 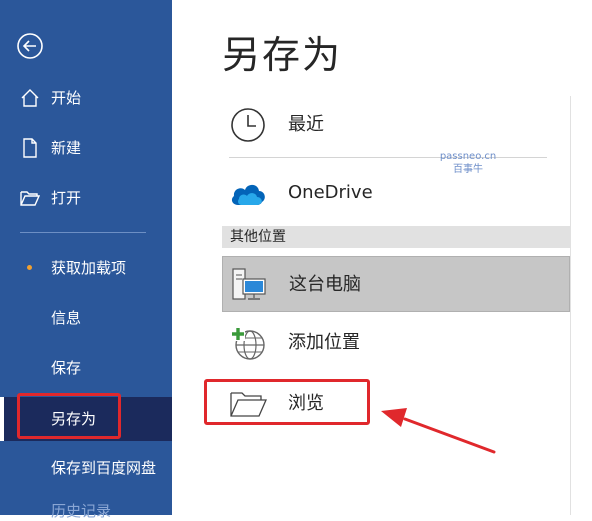 I want to click on sidebar-item-get-addins: 获取加载项, so click(x=86, y=268).